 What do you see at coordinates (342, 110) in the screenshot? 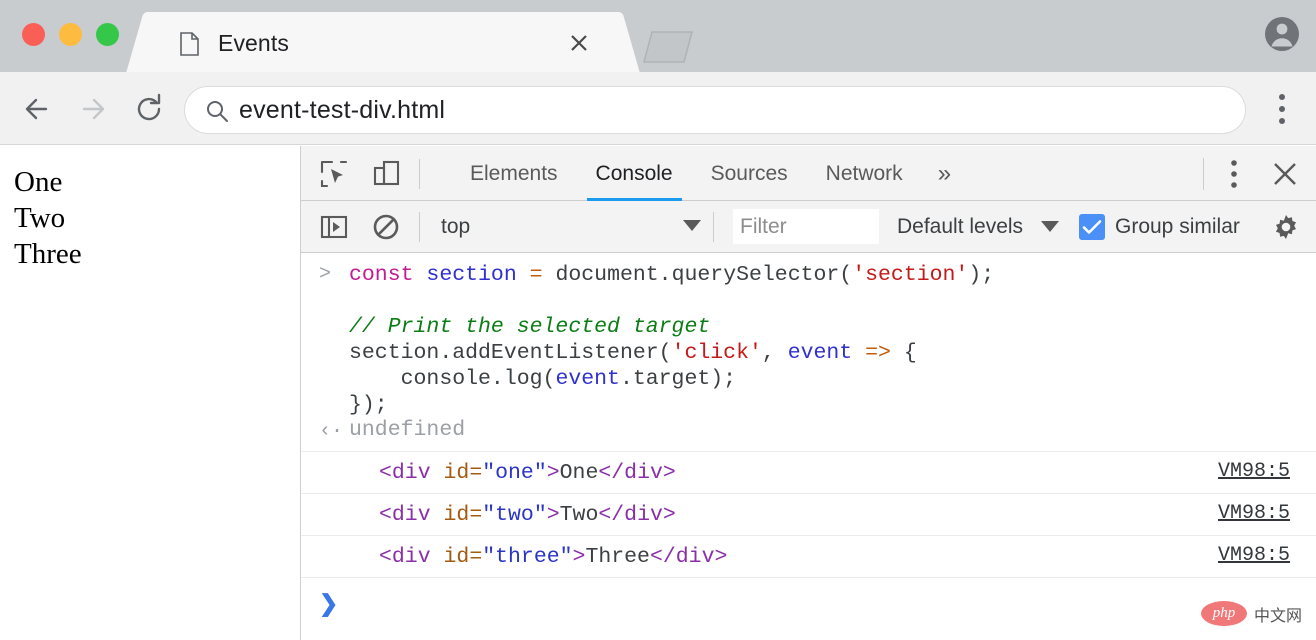
I see `address-bar-value: event-test-div.html` at bounding box center [342, 110].